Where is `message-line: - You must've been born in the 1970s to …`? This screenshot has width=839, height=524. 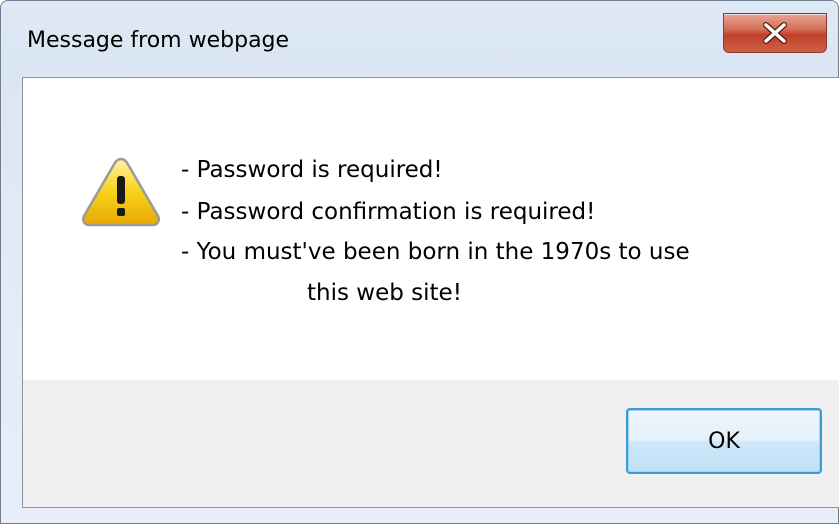 message-line: - You must've been born in the 1970s to … is located at coordinates (435, 252).